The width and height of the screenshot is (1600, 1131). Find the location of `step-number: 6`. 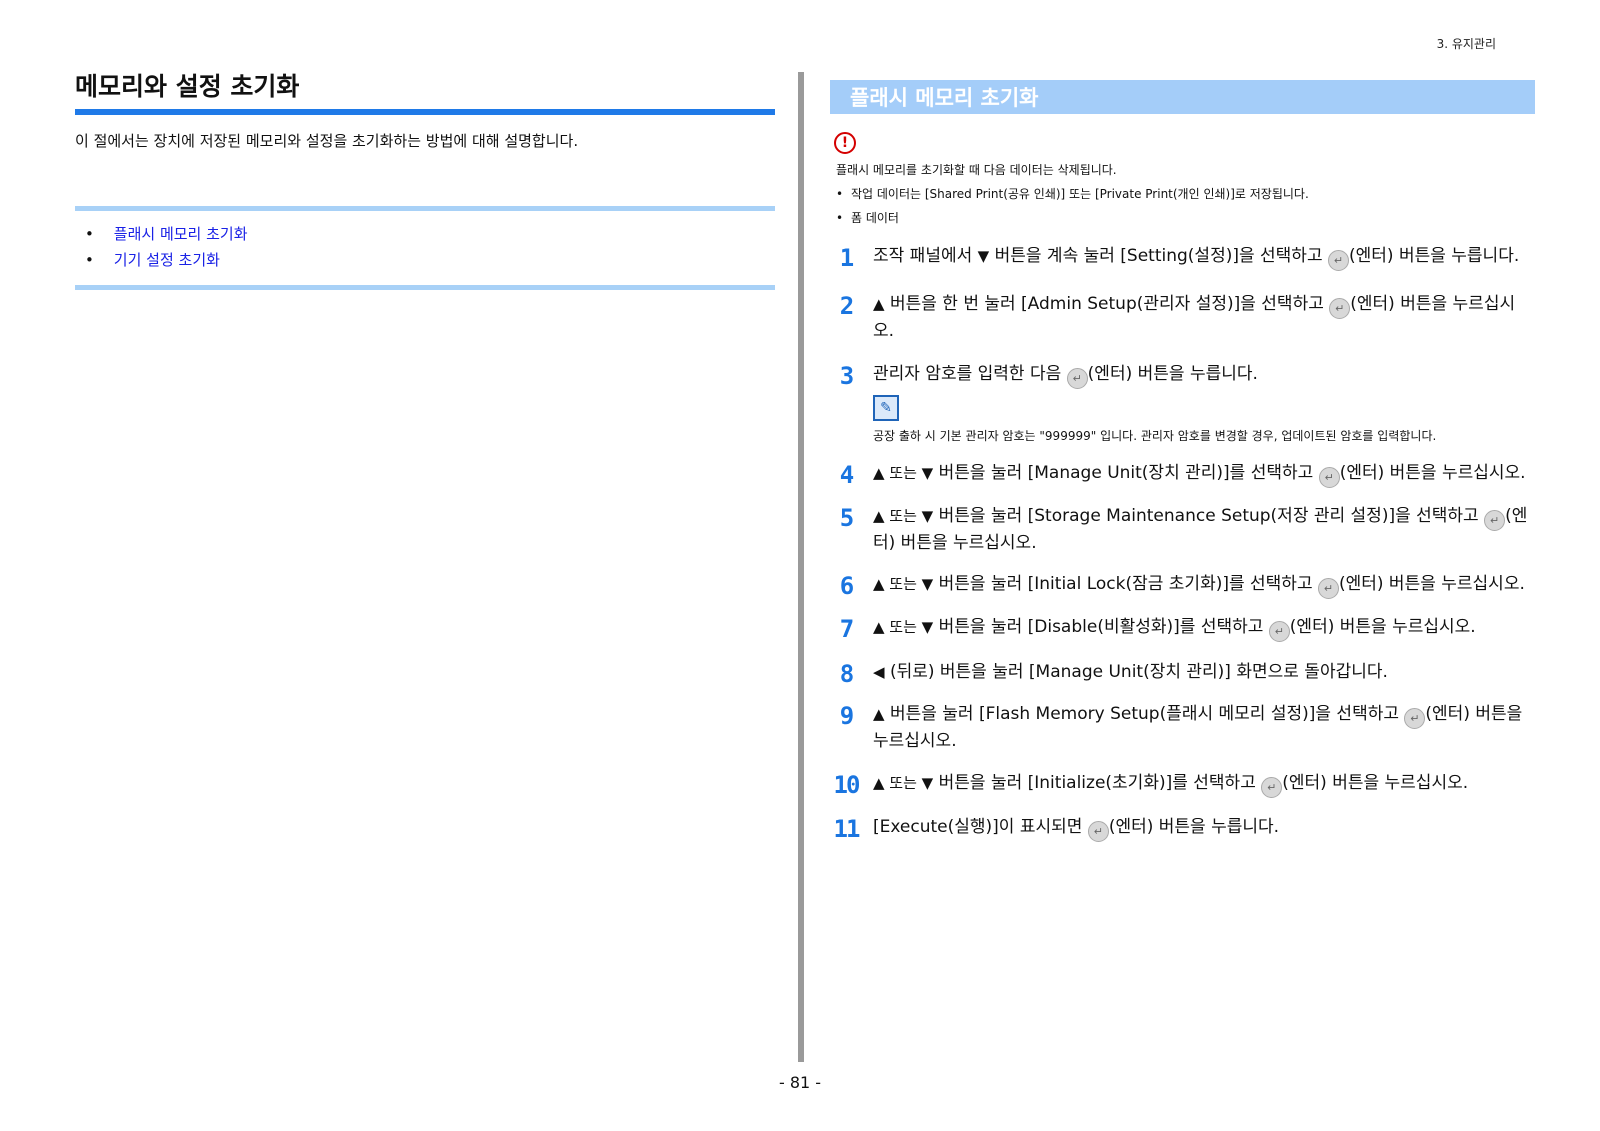

step-number: 6 is located at coordinates (846, 586).